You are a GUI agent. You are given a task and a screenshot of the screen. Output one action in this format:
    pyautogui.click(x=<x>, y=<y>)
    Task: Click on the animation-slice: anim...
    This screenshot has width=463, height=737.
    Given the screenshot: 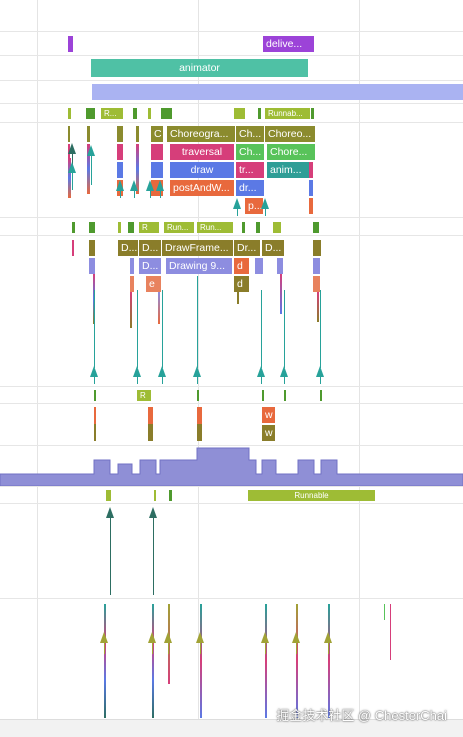 What is the action you would take?
    pyautogui.click(x=288, y=170)
    